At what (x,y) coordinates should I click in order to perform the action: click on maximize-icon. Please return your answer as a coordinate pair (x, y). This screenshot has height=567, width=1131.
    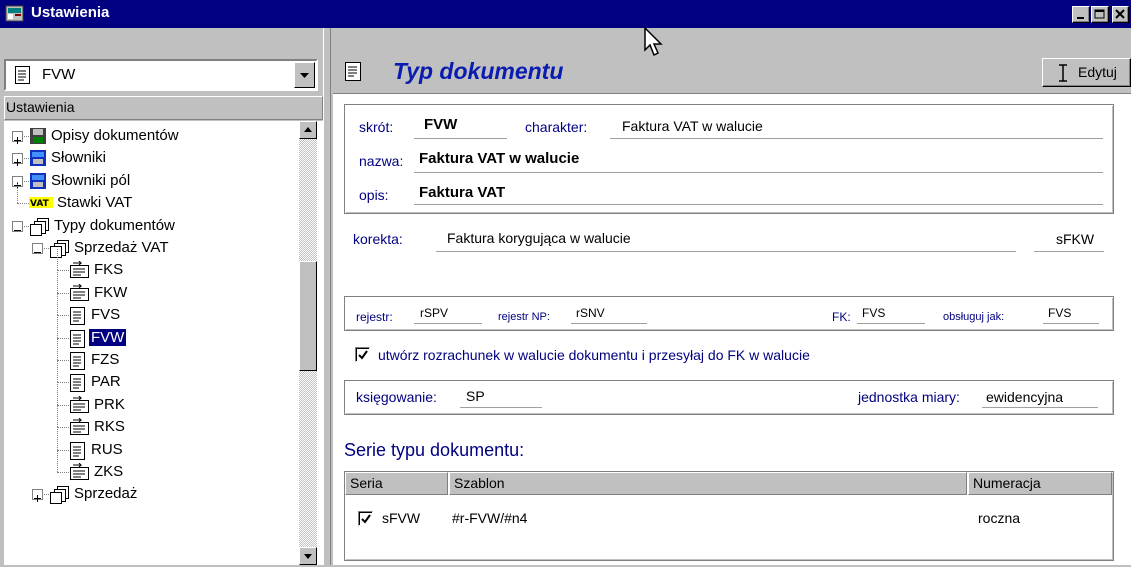
    Looking at the image, I should click on (1099, 14).